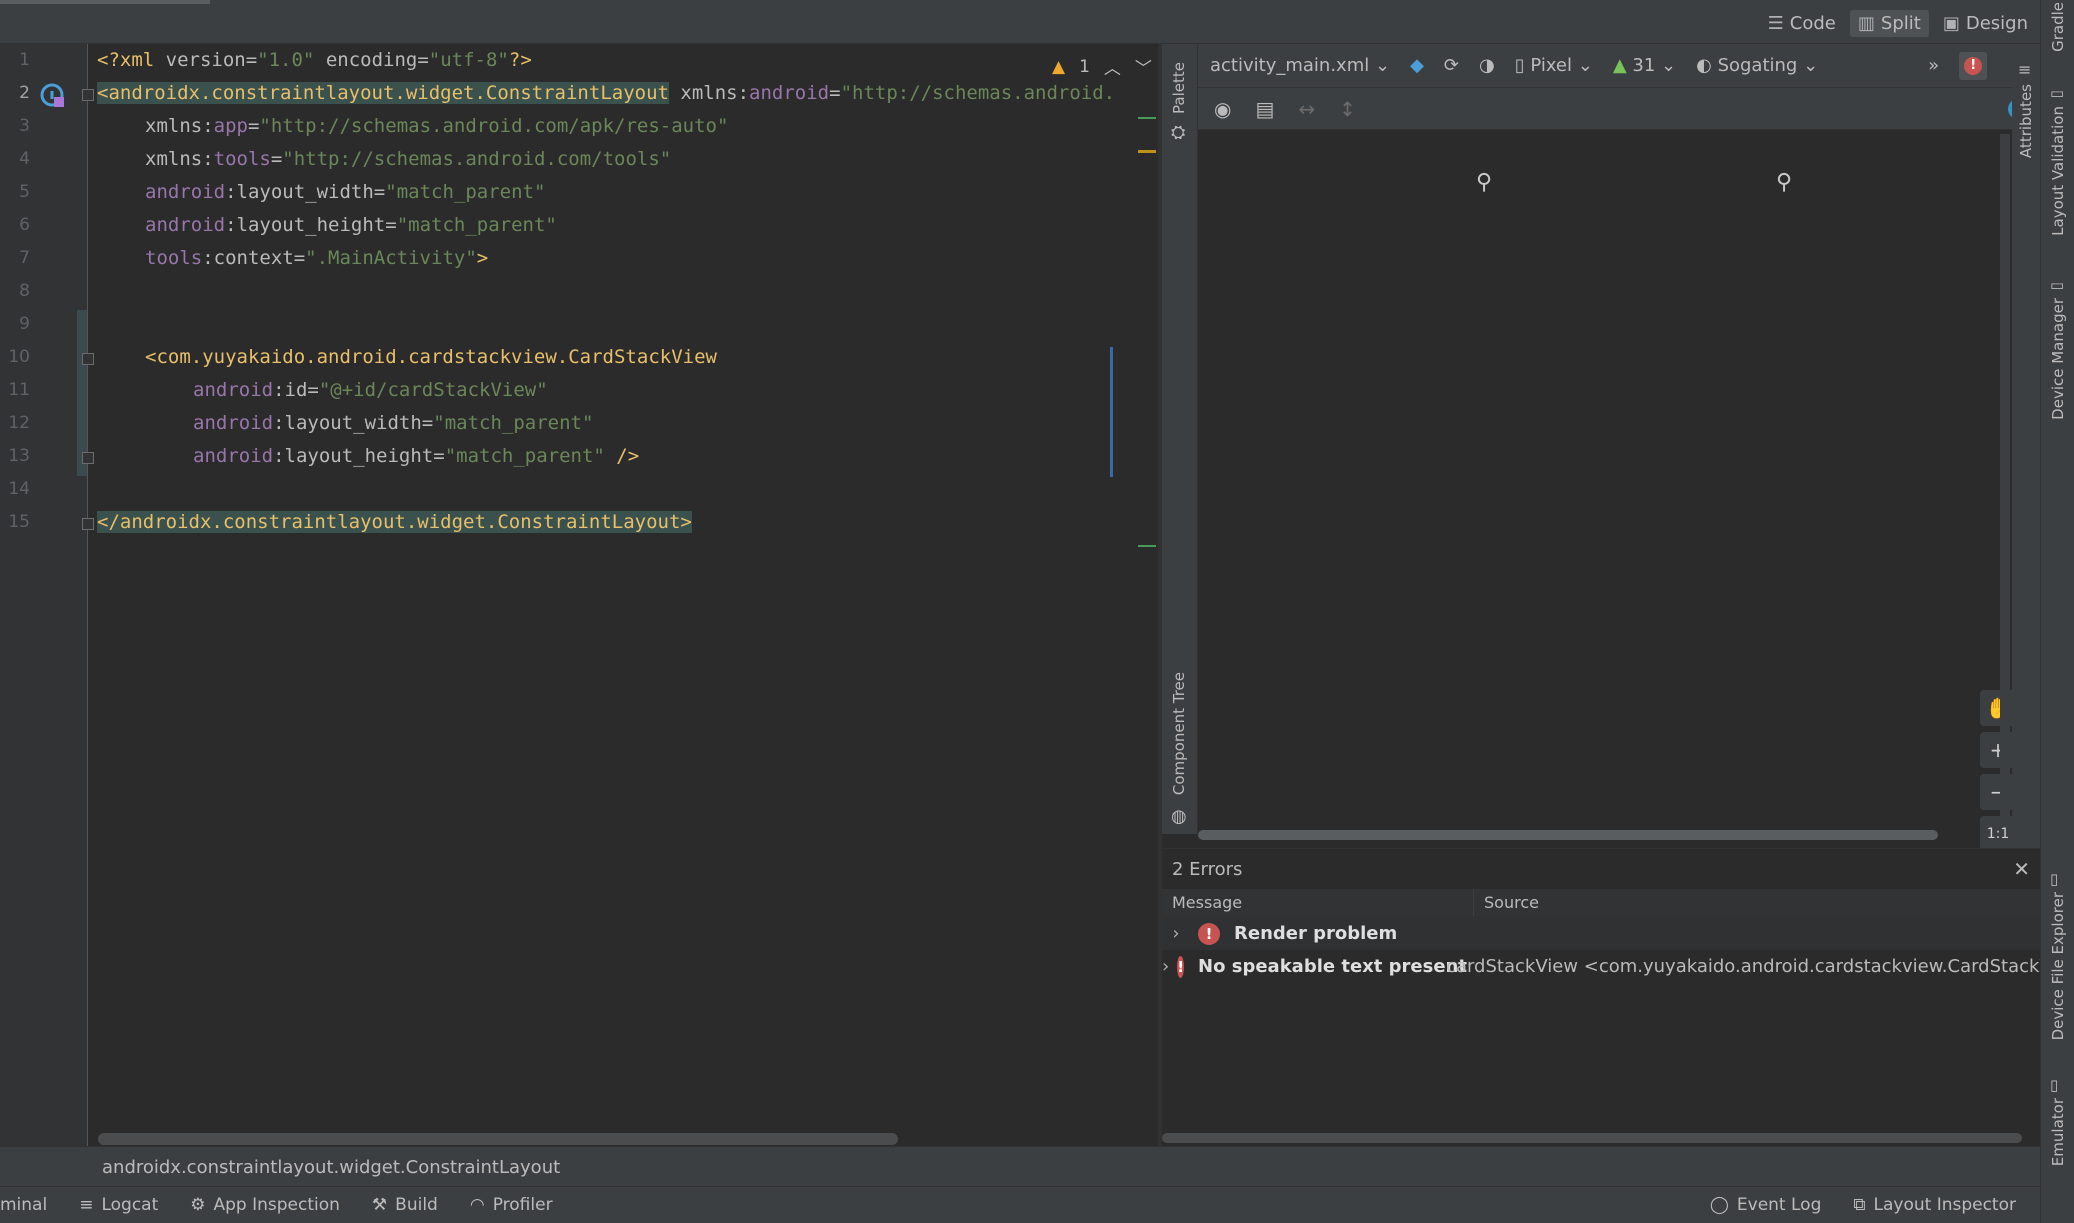 This screenshot has height=1223, width=2074. I want to click on device-name: Pixel, so click(1551, 65).